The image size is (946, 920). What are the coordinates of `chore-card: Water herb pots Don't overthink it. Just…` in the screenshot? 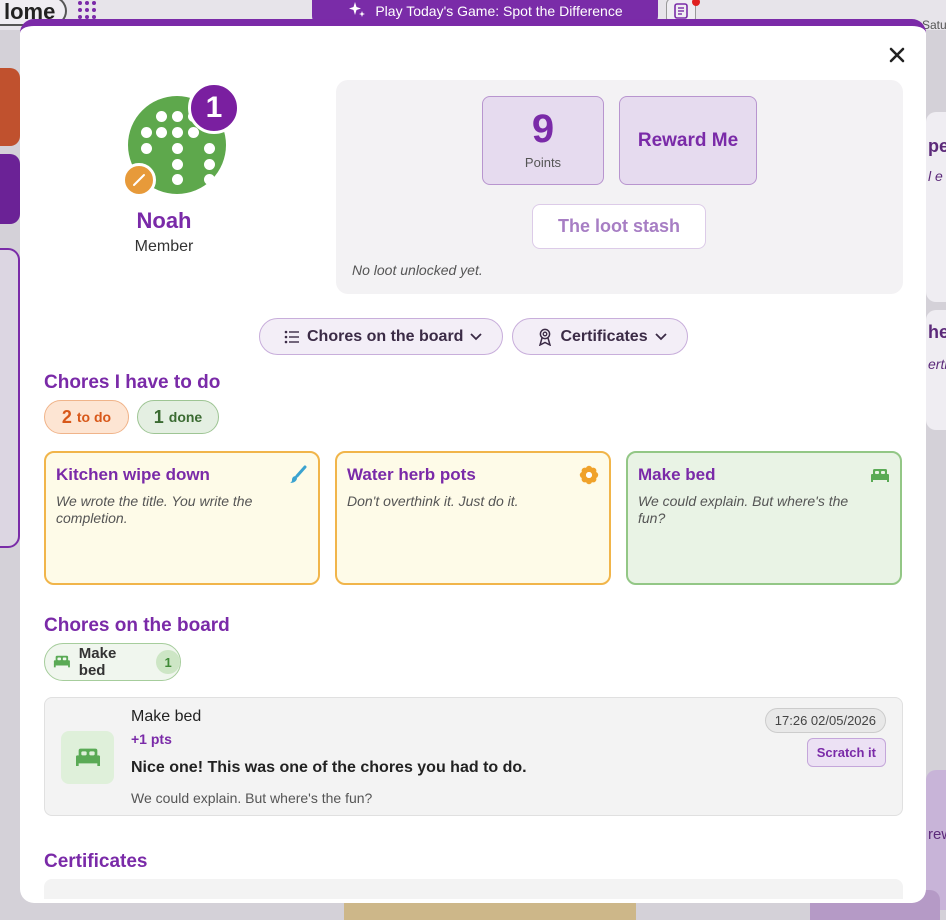 It's located at (473, 518).